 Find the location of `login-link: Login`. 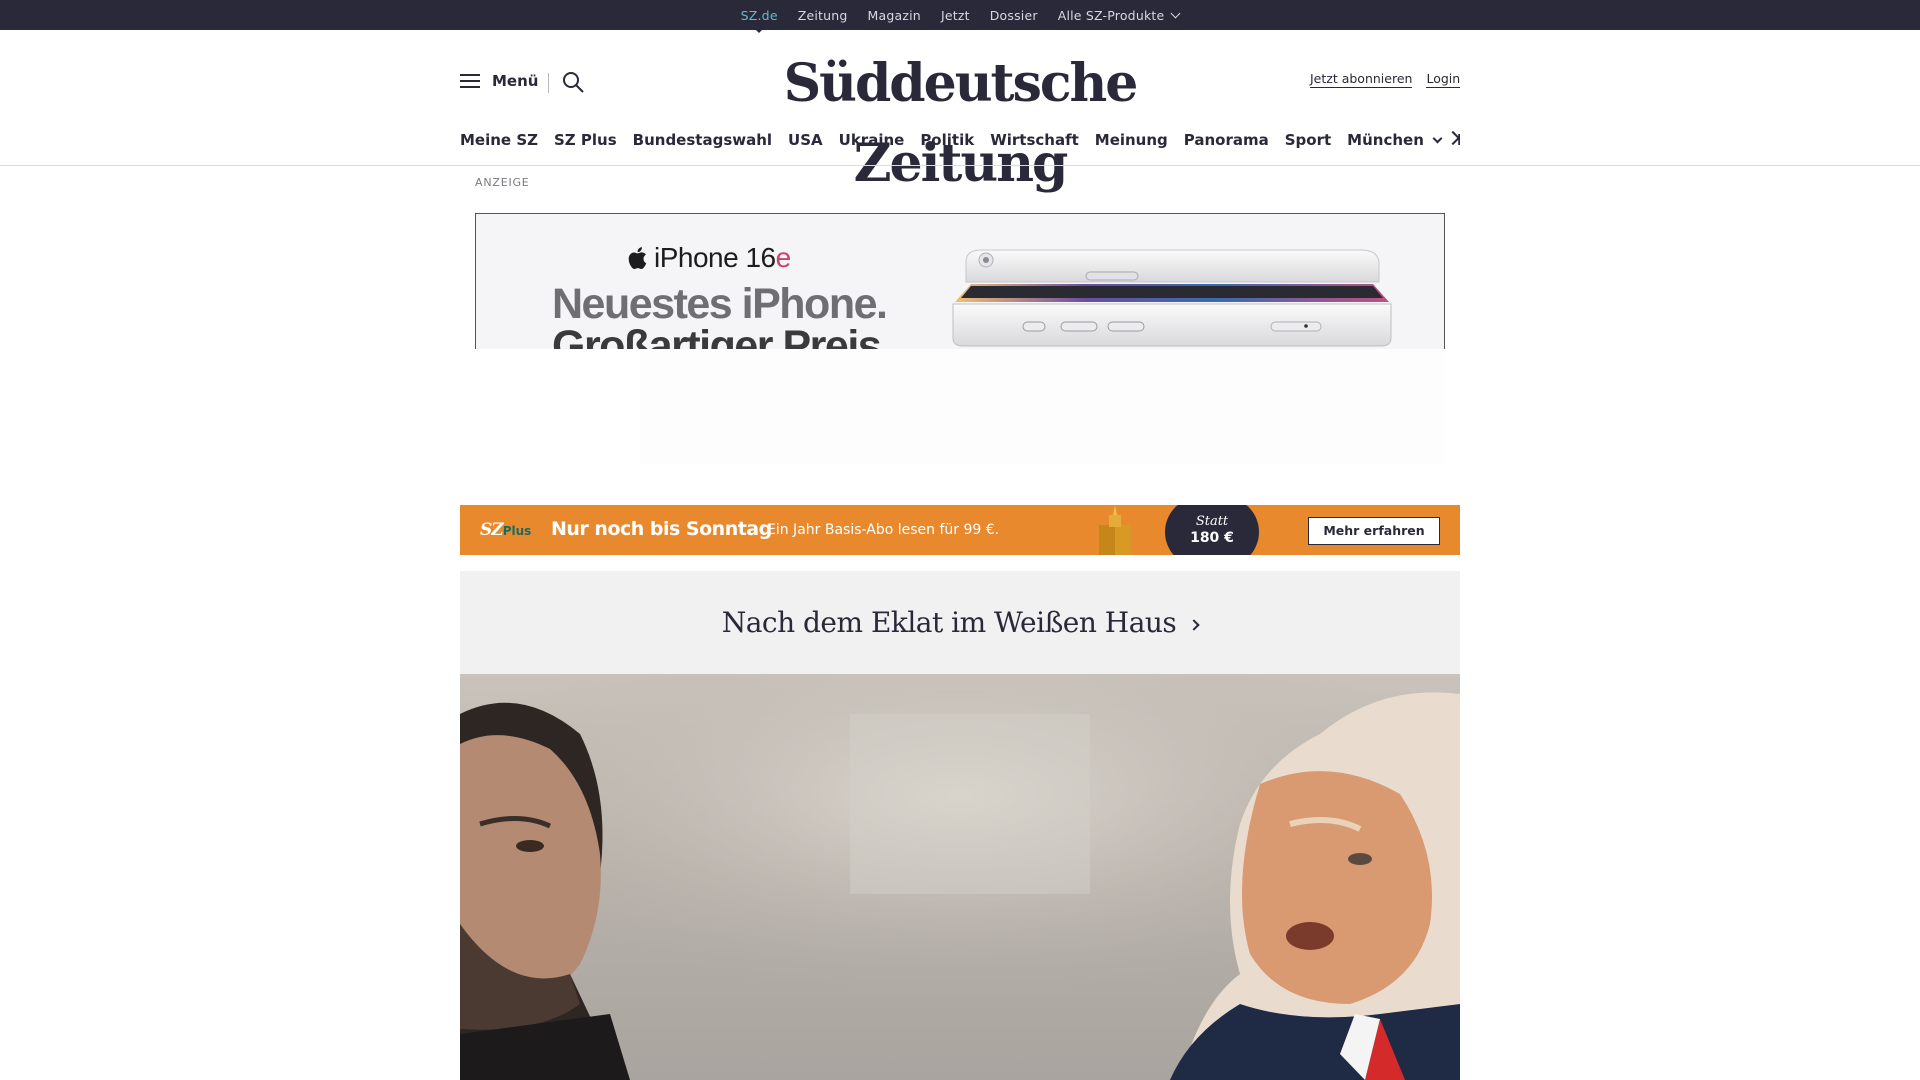

login-link: Login is located at coordinates (1443, 79).